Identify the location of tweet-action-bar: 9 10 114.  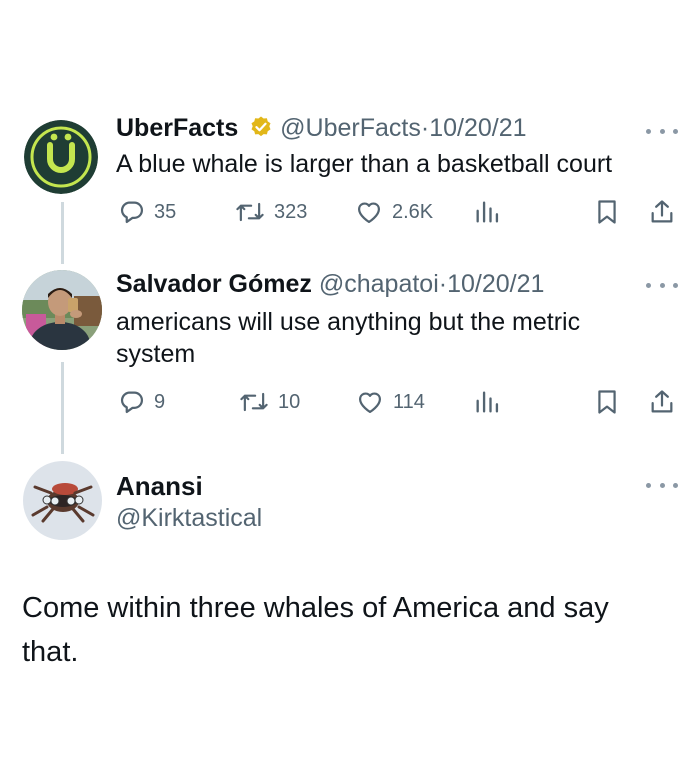
(396, 402).